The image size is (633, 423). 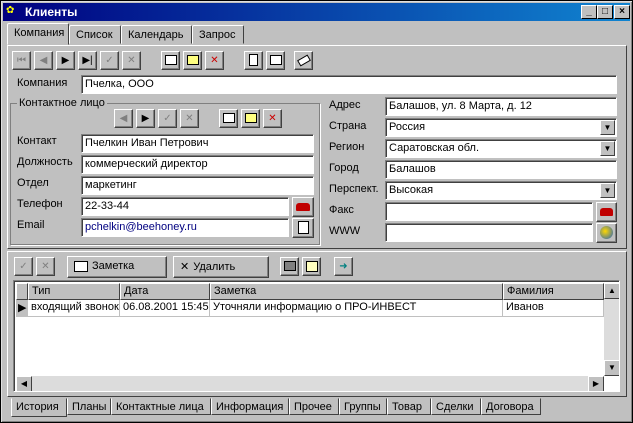 What do you see at coordinates (87, 60) in the screenshot?
I see `last-record-button: ▶|` at bounding box center [87, 60].